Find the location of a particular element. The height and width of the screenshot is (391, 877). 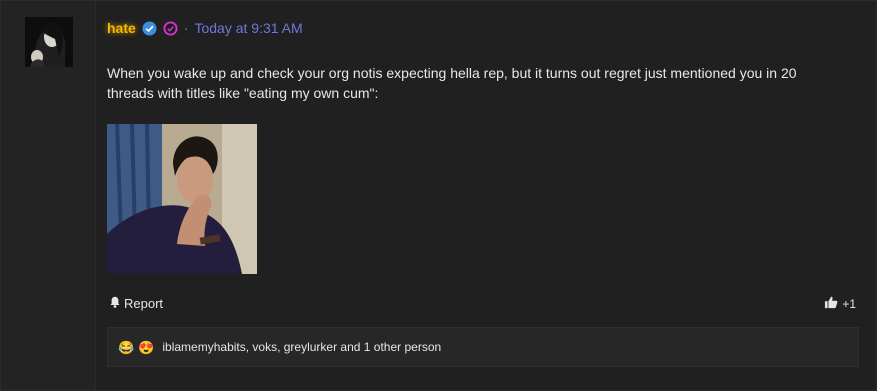

report-link: Report is located at coordinates (136, 303).